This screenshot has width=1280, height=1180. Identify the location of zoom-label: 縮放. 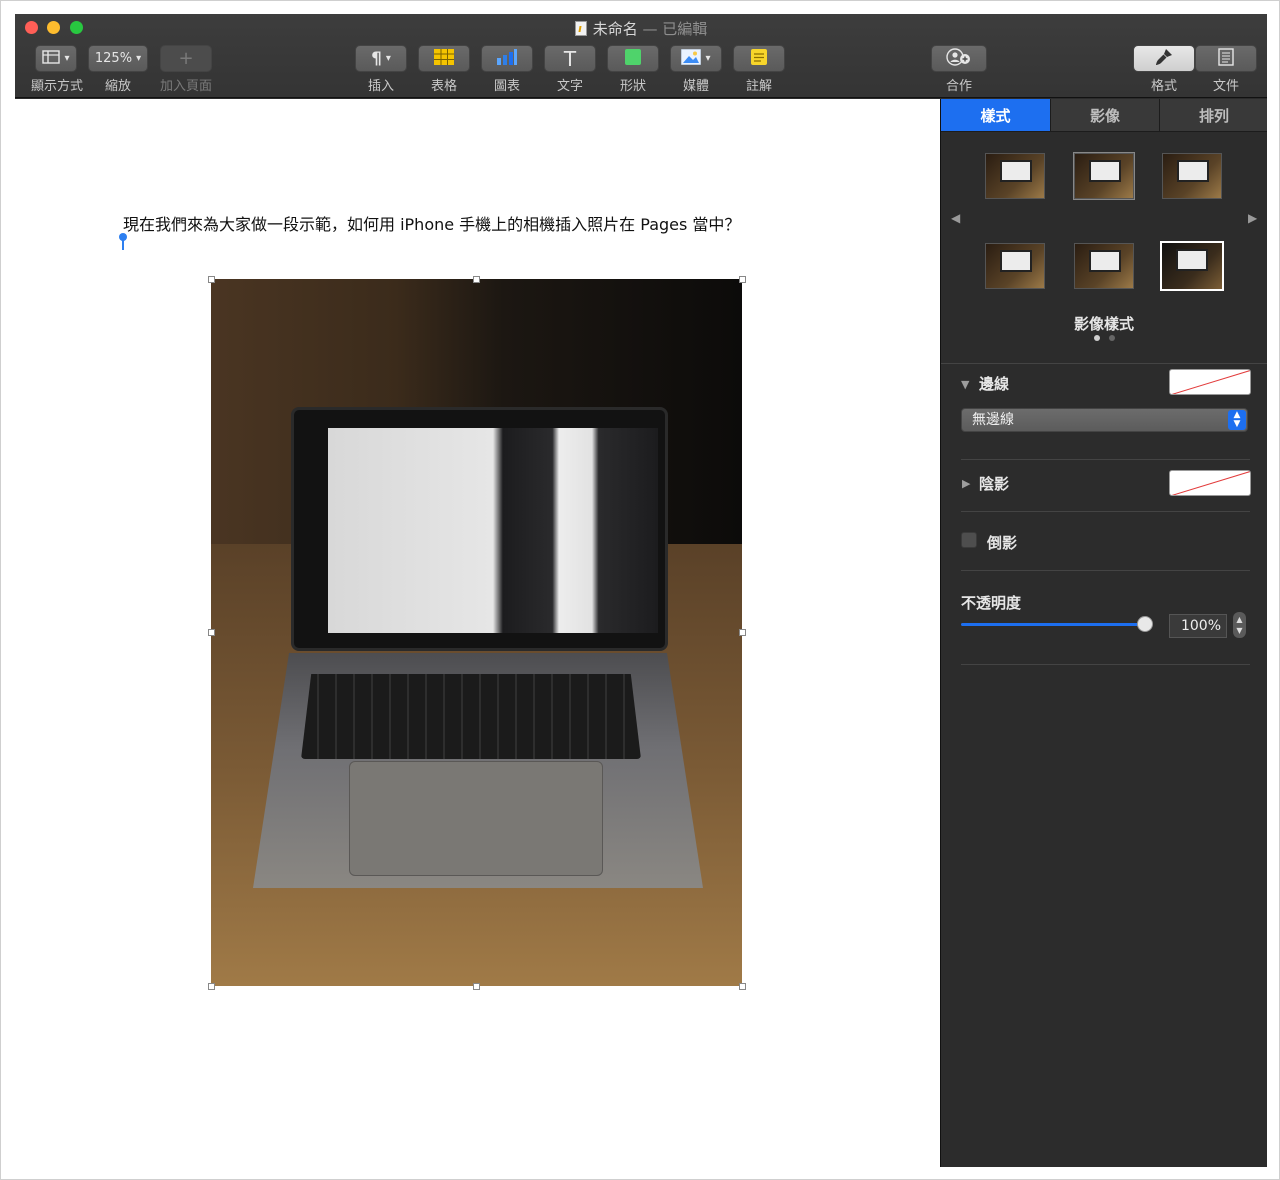
(117, 86).